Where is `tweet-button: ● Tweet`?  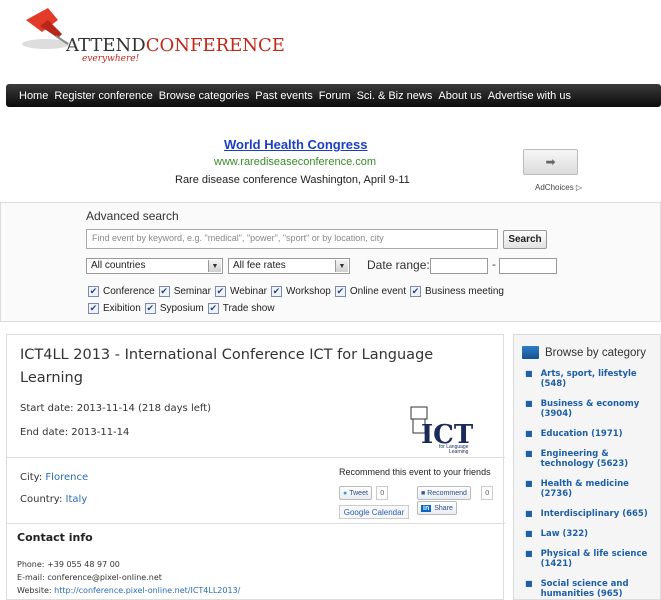 tweet-button: ● Tweet is located at coordinates (355, 493).